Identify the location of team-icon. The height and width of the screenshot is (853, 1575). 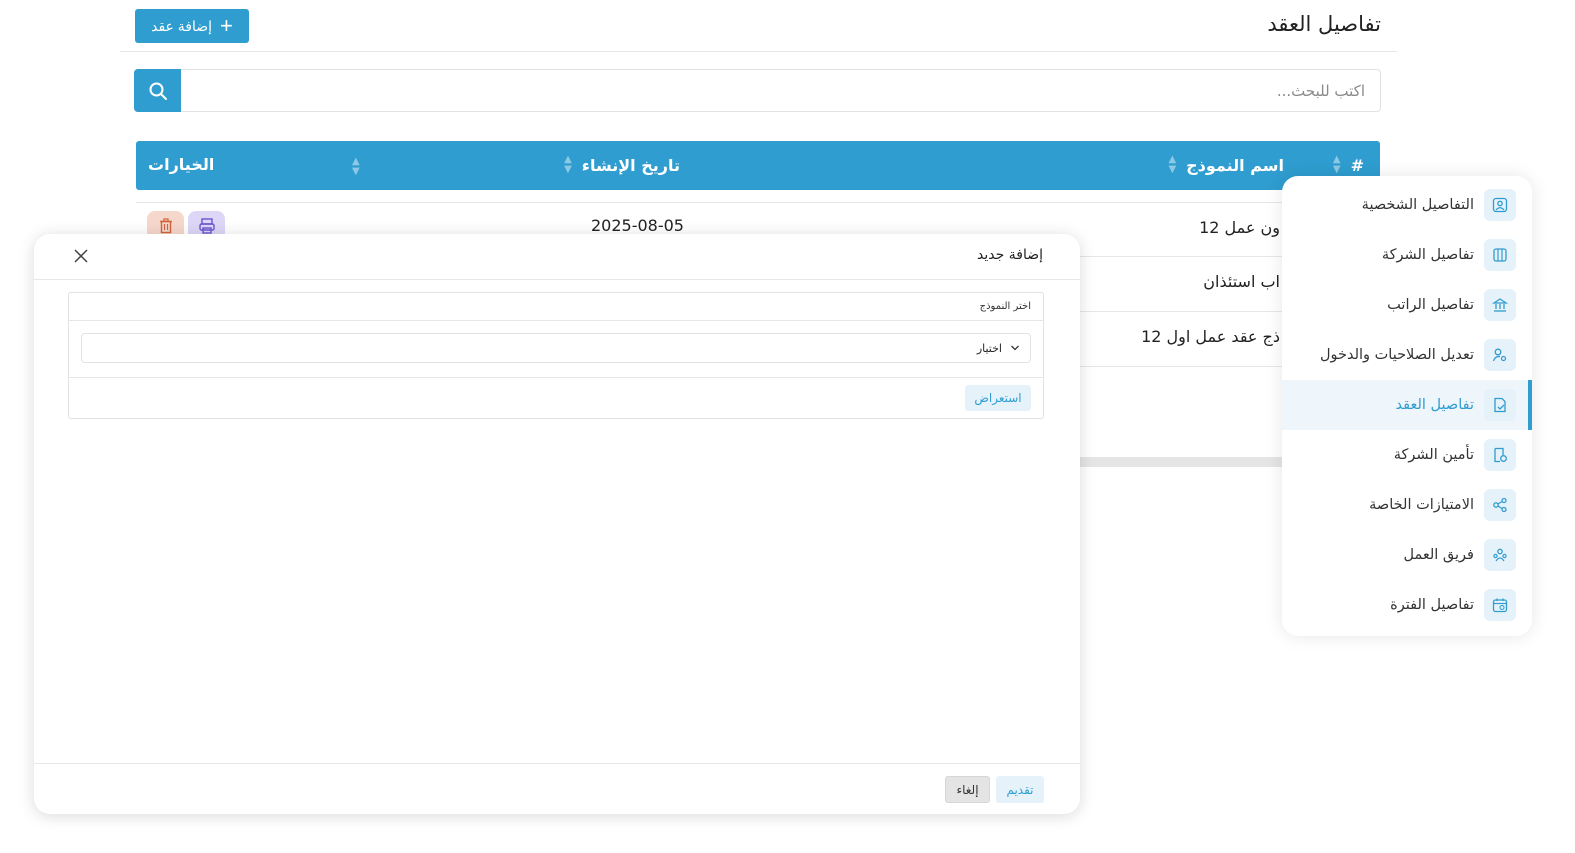
(1500, 555).